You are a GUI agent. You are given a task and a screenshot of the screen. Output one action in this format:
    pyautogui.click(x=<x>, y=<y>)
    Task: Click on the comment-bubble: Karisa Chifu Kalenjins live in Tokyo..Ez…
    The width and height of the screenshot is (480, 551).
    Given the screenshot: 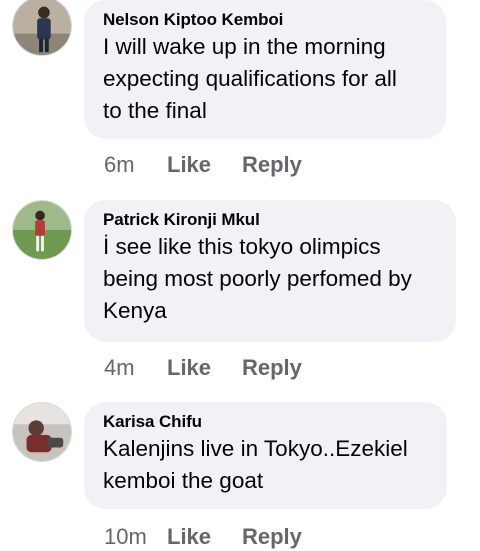 What is the action you would take?
    pyautogui.click(x=265, y=455)
    